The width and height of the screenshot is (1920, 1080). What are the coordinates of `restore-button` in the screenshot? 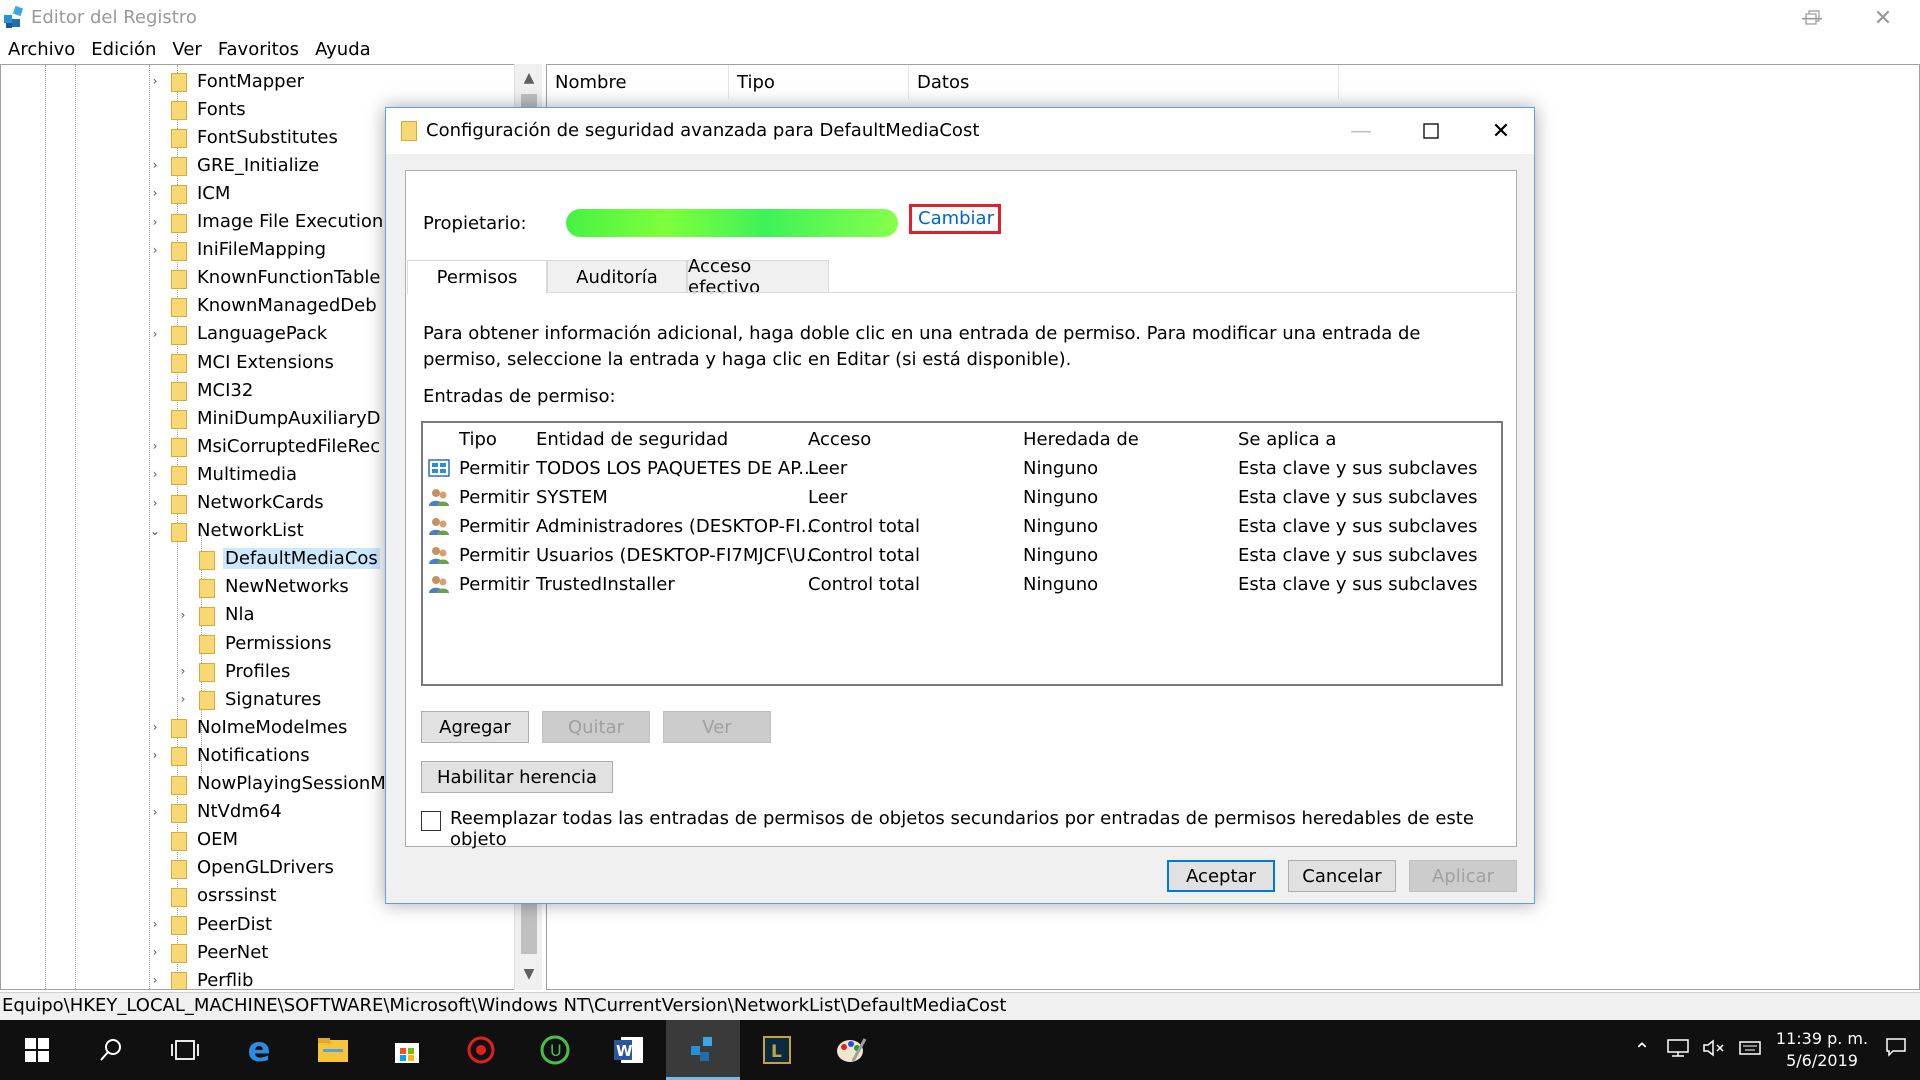 It's located at (1813, 18).